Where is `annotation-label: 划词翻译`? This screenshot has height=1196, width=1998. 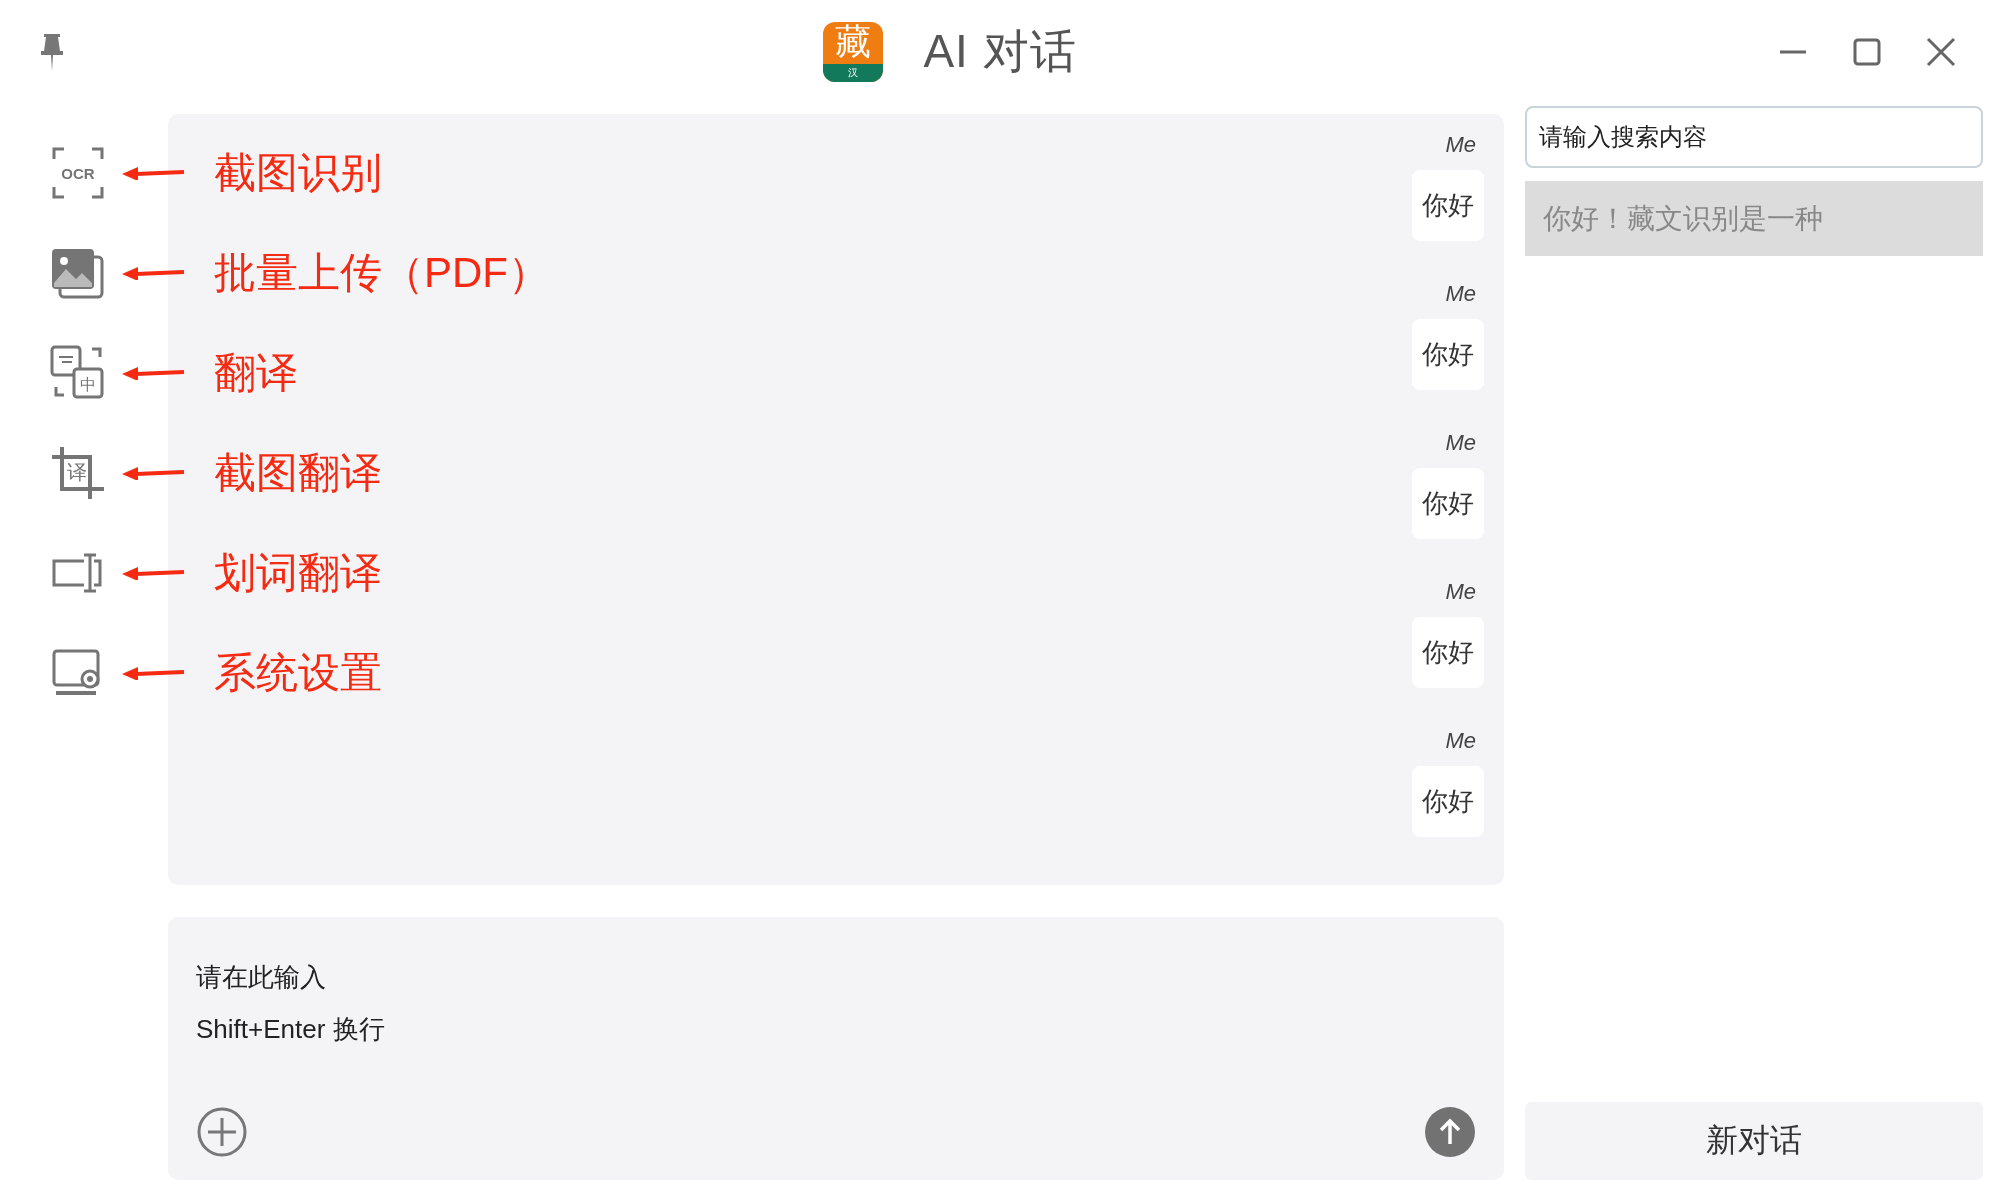
annotation-label: 划词翻译 is located at coordinates (298, 573).